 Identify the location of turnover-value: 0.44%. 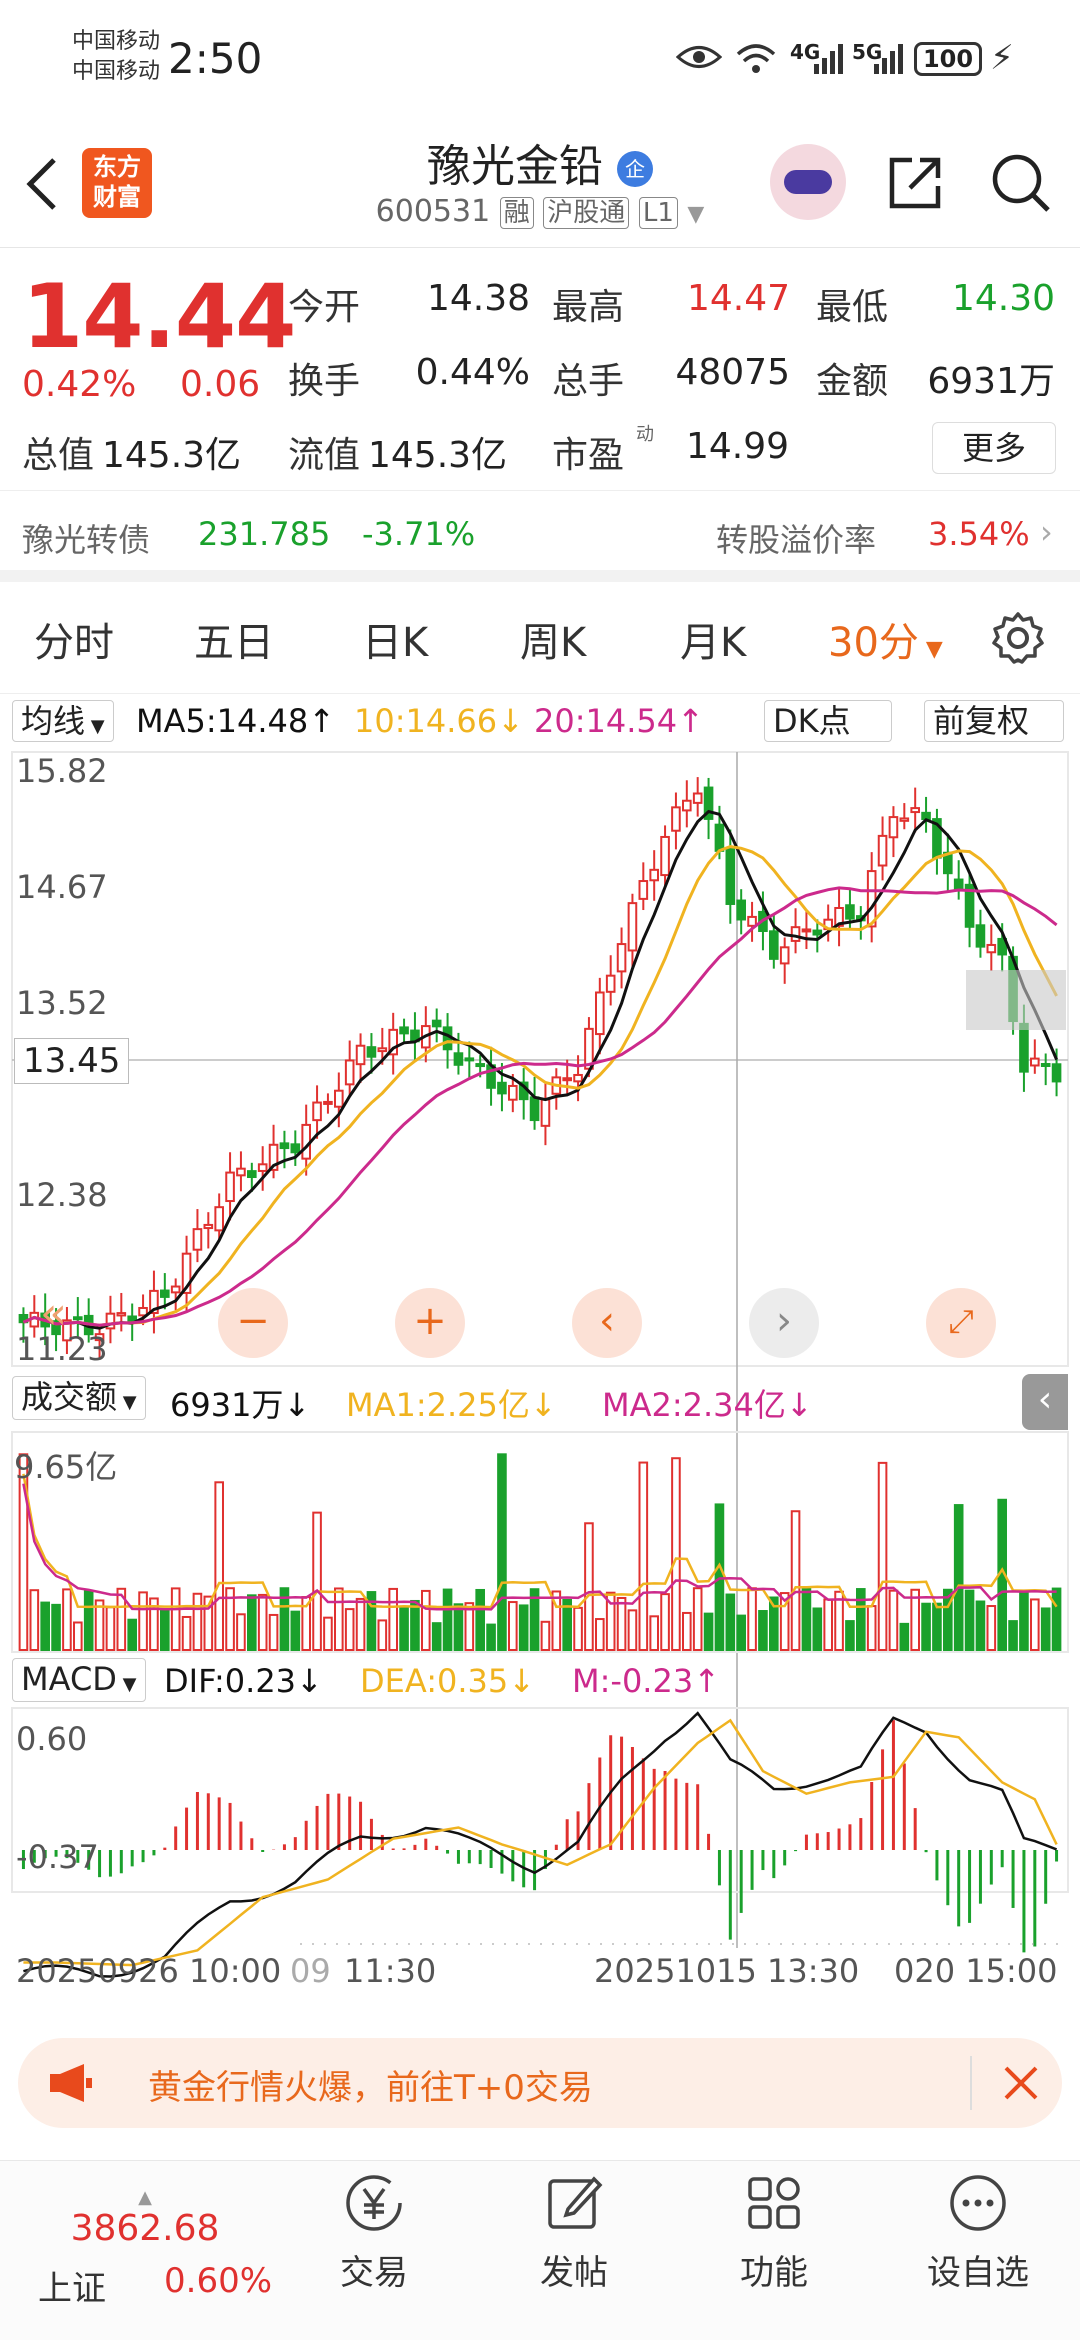
(472, 372).